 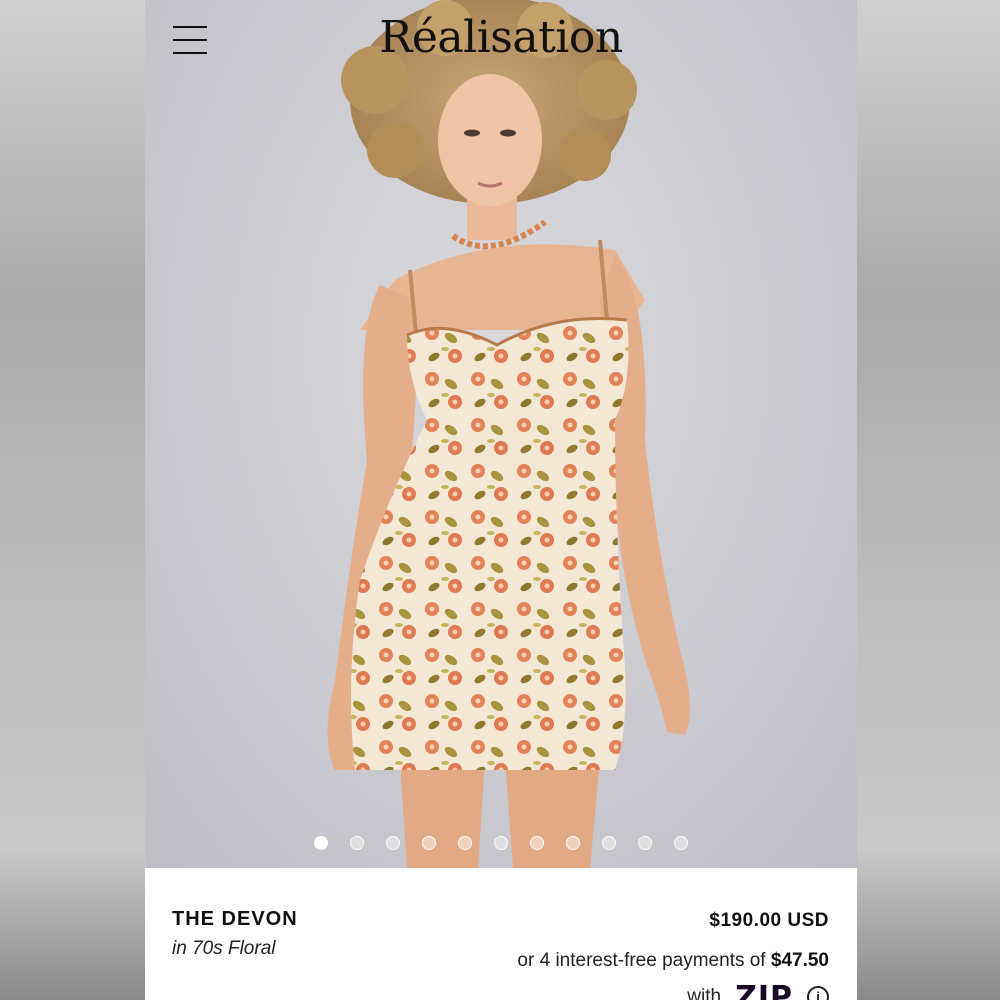 I want to click on installment-amount: $47.50, so click(x=799, y=960).